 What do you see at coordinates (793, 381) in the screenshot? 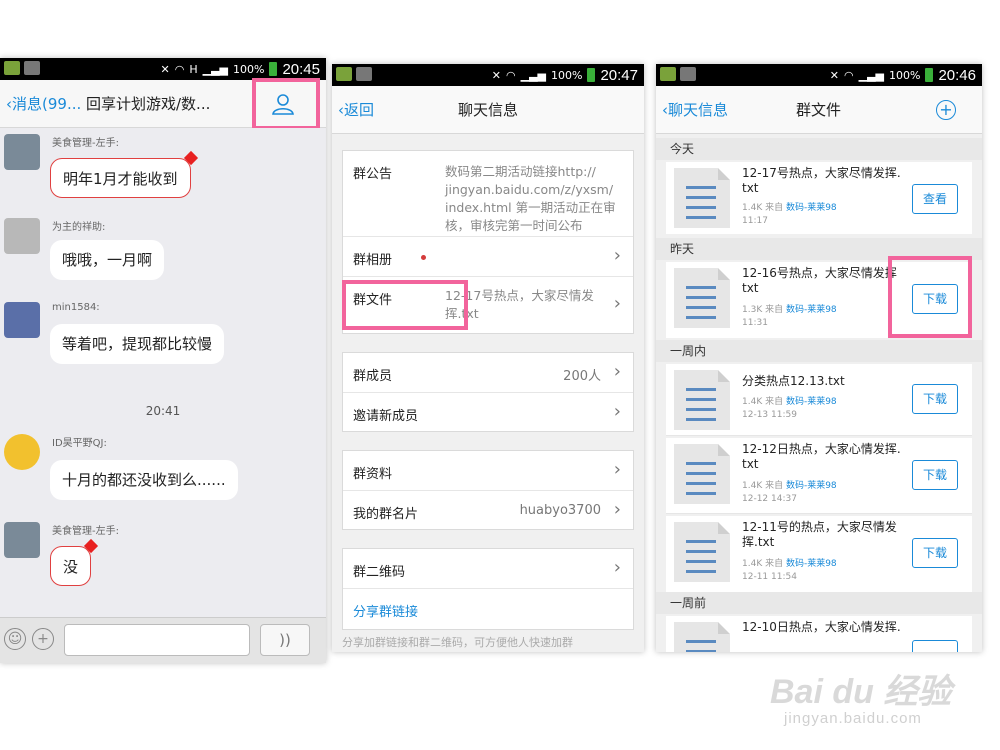
I see `file-name: 分类热点12.13.txt` at bounding box center [793, 381].